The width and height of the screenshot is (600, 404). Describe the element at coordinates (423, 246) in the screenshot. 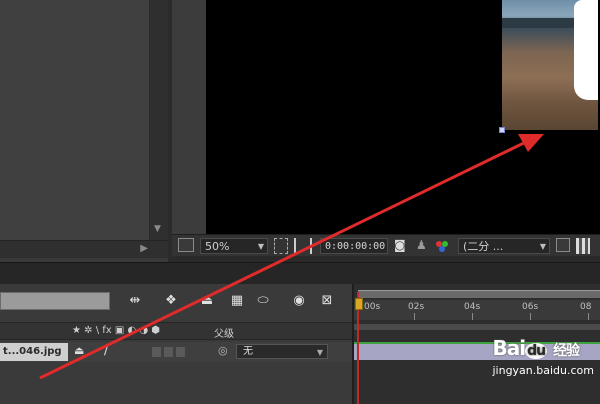

I see `show-snapshot-icon: ♟` at that location.